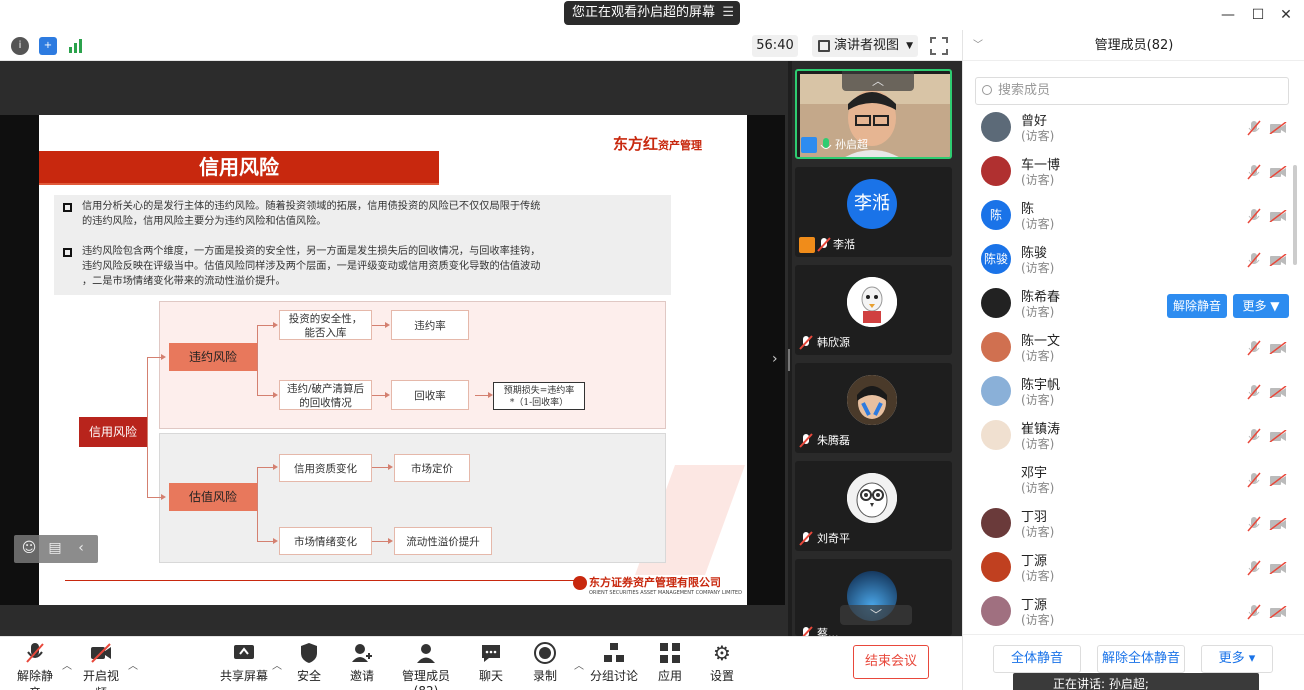 The width and height of the screenshot is (1304, 690). What do you see at coordinates (1228, 15) in the screenshot?
I see `minimize-icon: —` at bounding box center [1228, 15].